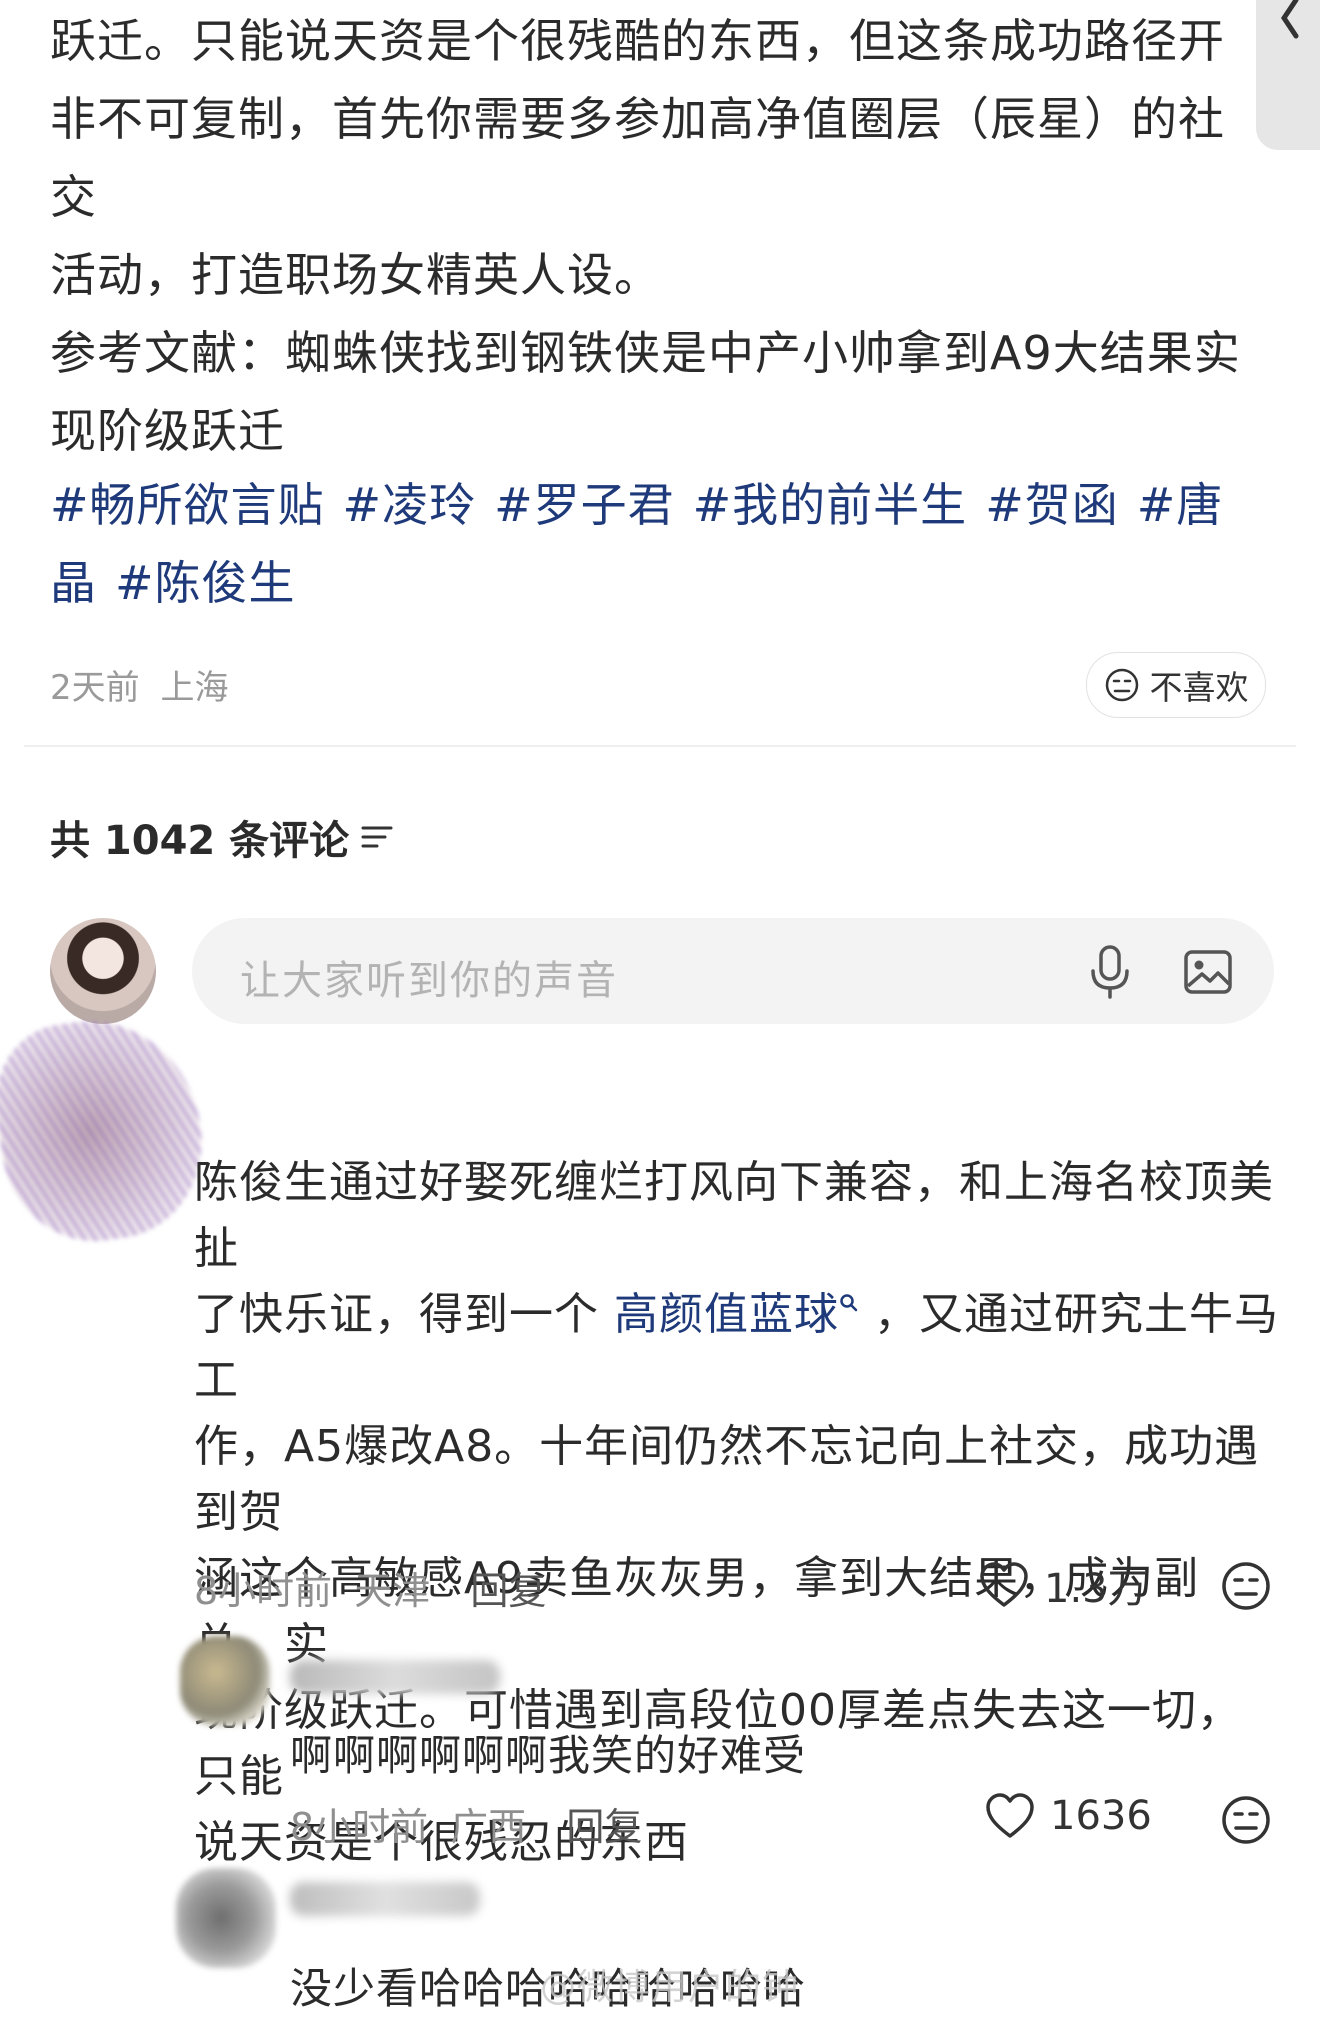  I want to click on chevron-left-icon, so click(1289, 19).